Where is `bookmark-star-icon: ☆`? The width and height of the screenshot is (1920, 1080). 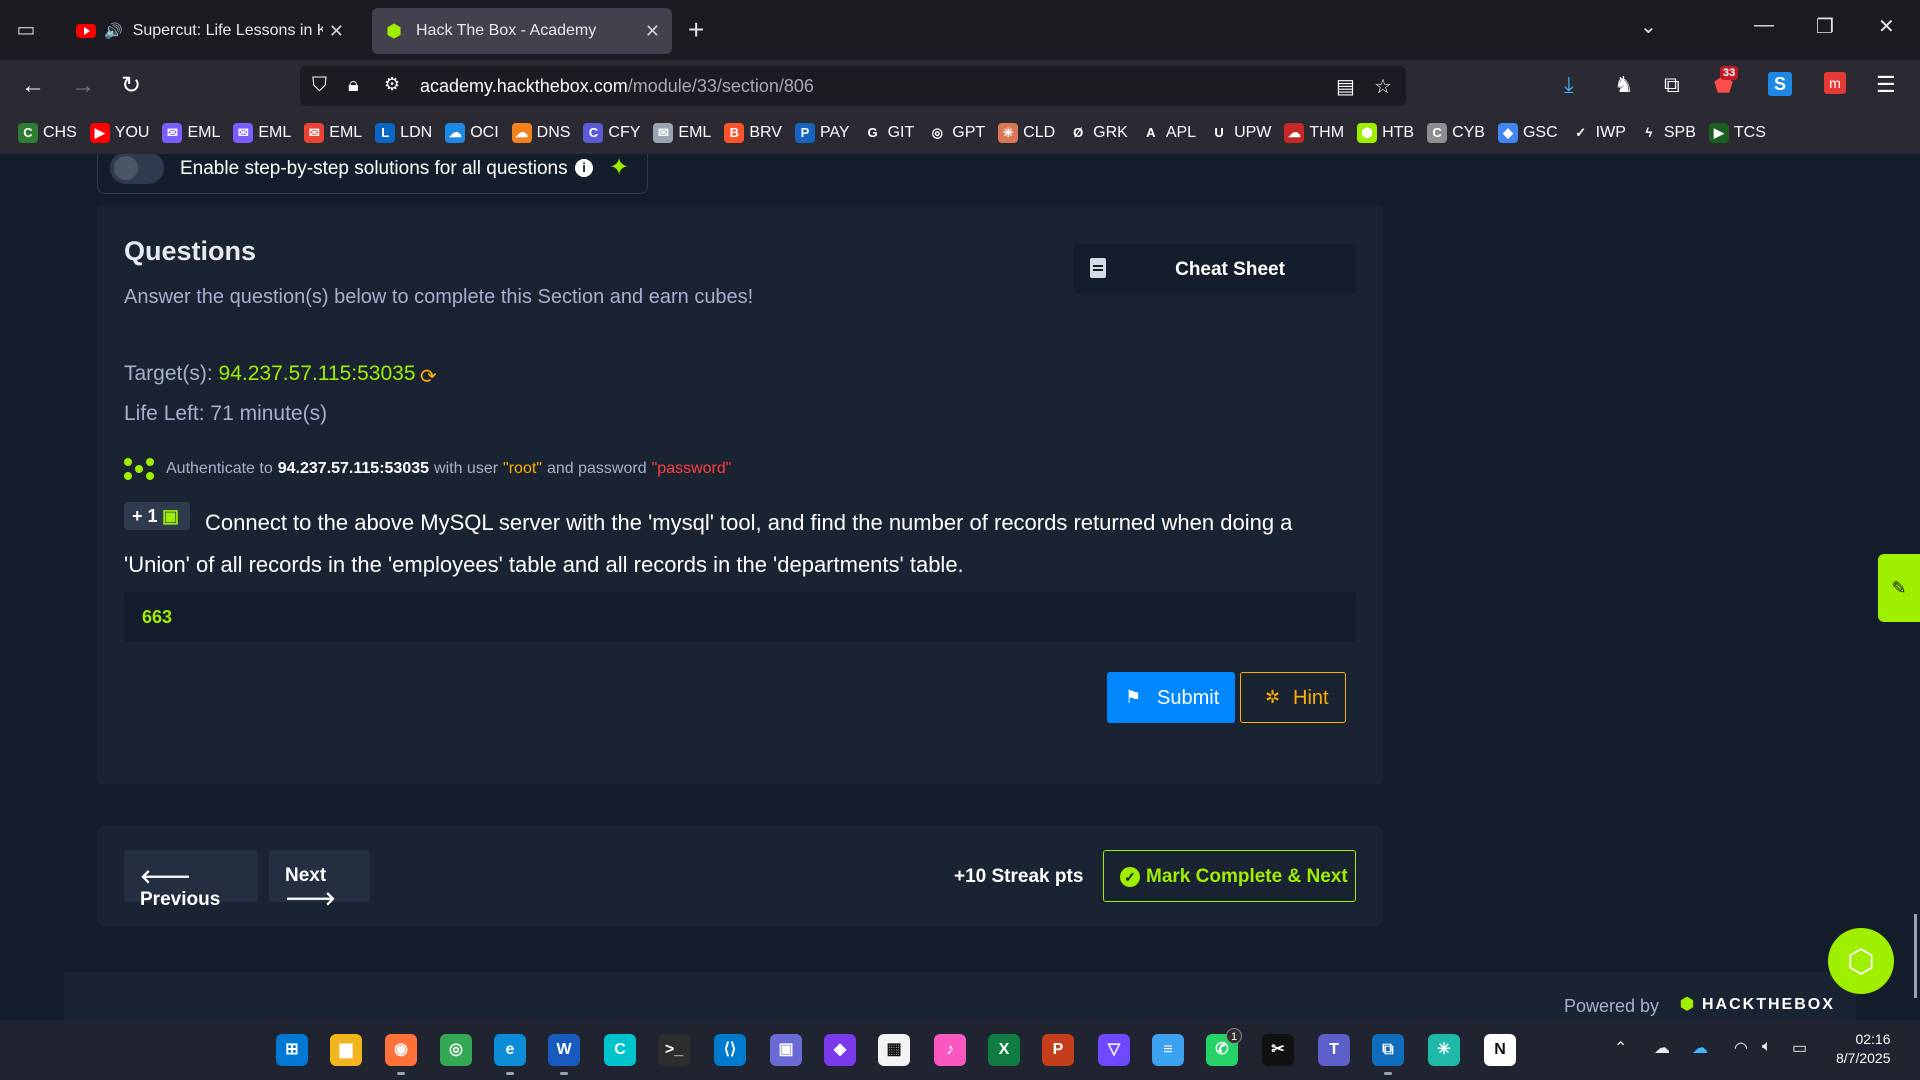 bookmark-star-icon: ☆ is located at coordinates (1383, 86).